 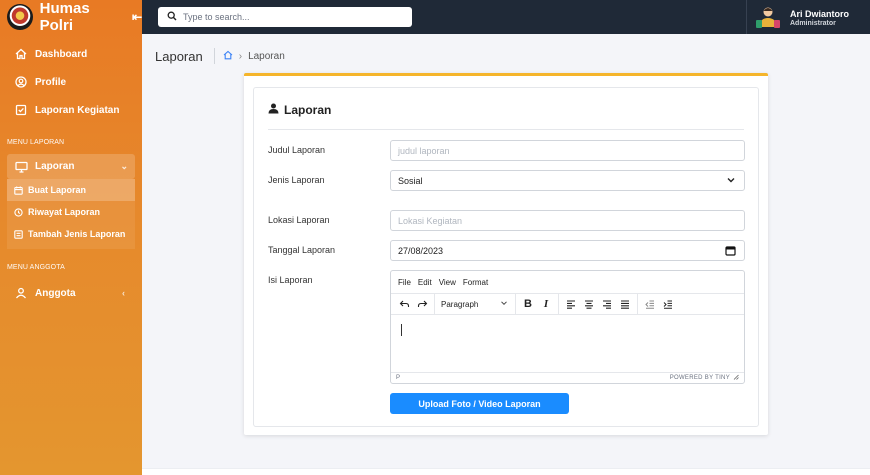 What do you see at coordinates (18, 212) in the screenshot?
I see `history-icon` at bounding box center [18, 212].